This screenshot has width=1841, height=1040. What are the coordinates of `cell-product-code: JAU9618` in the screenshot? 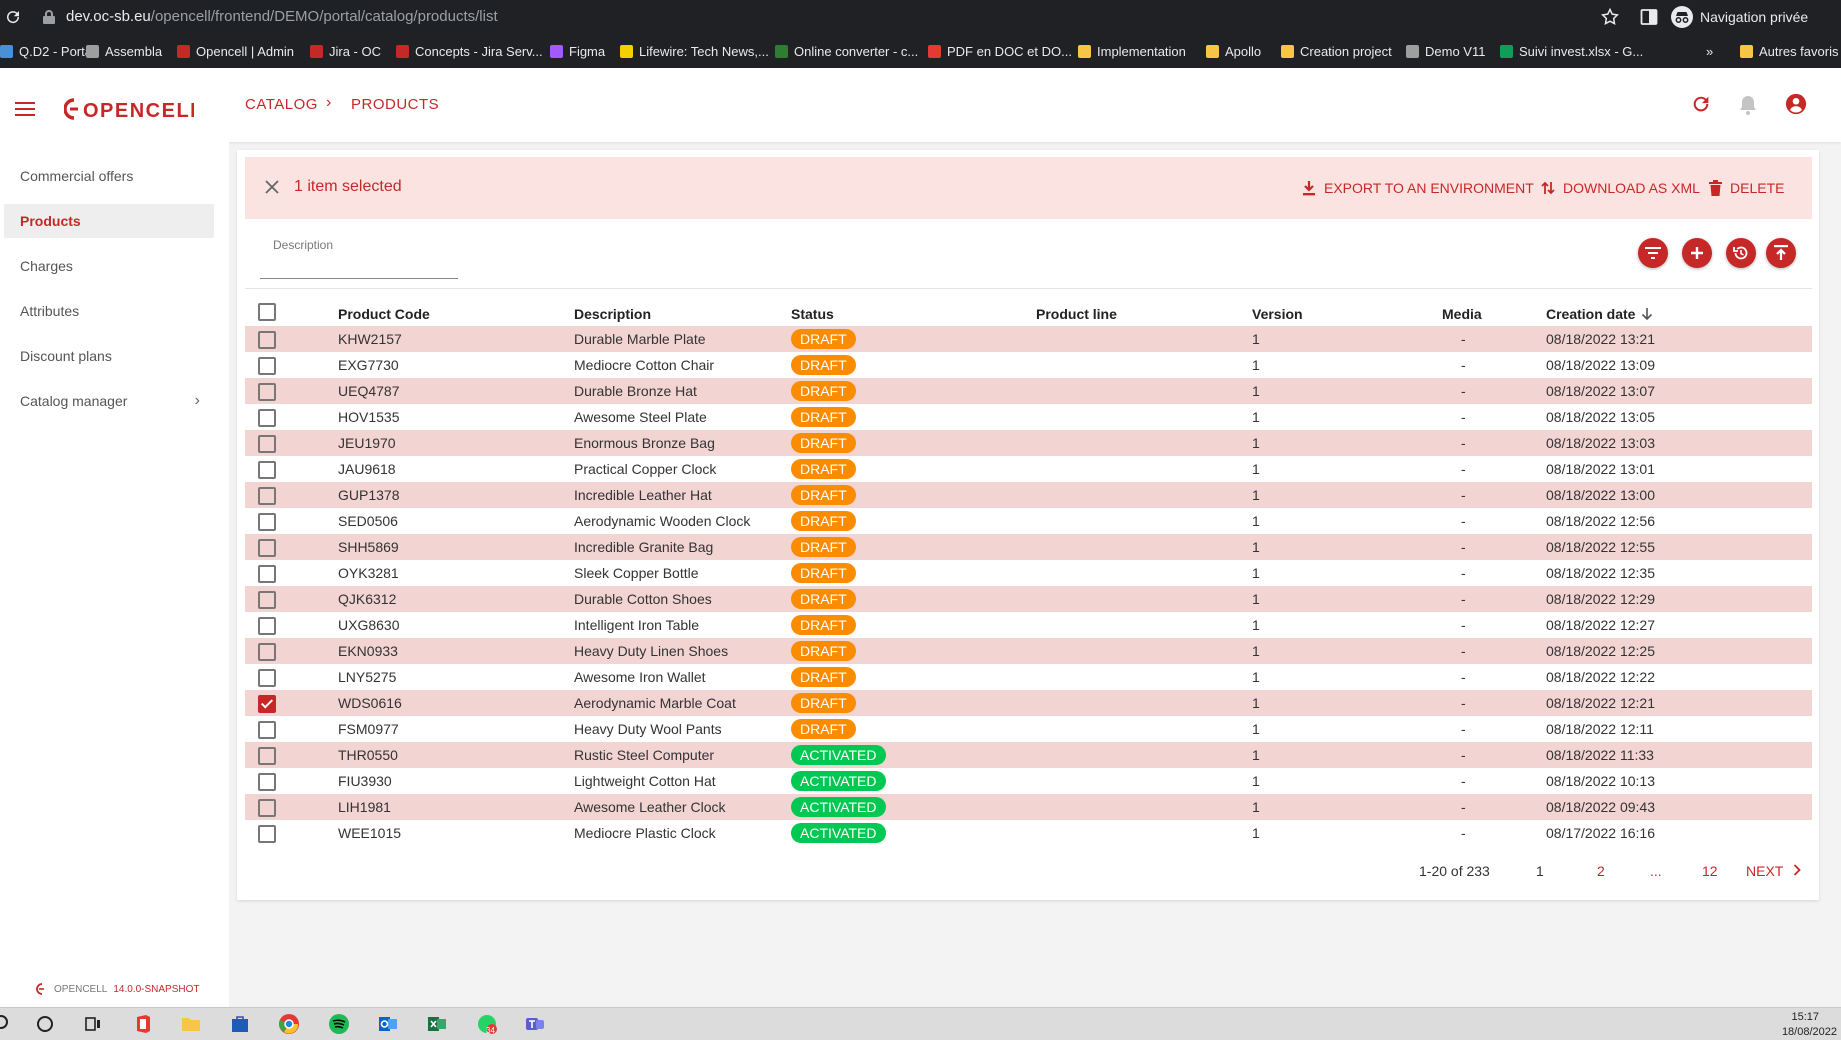 It's located at (367, 469).